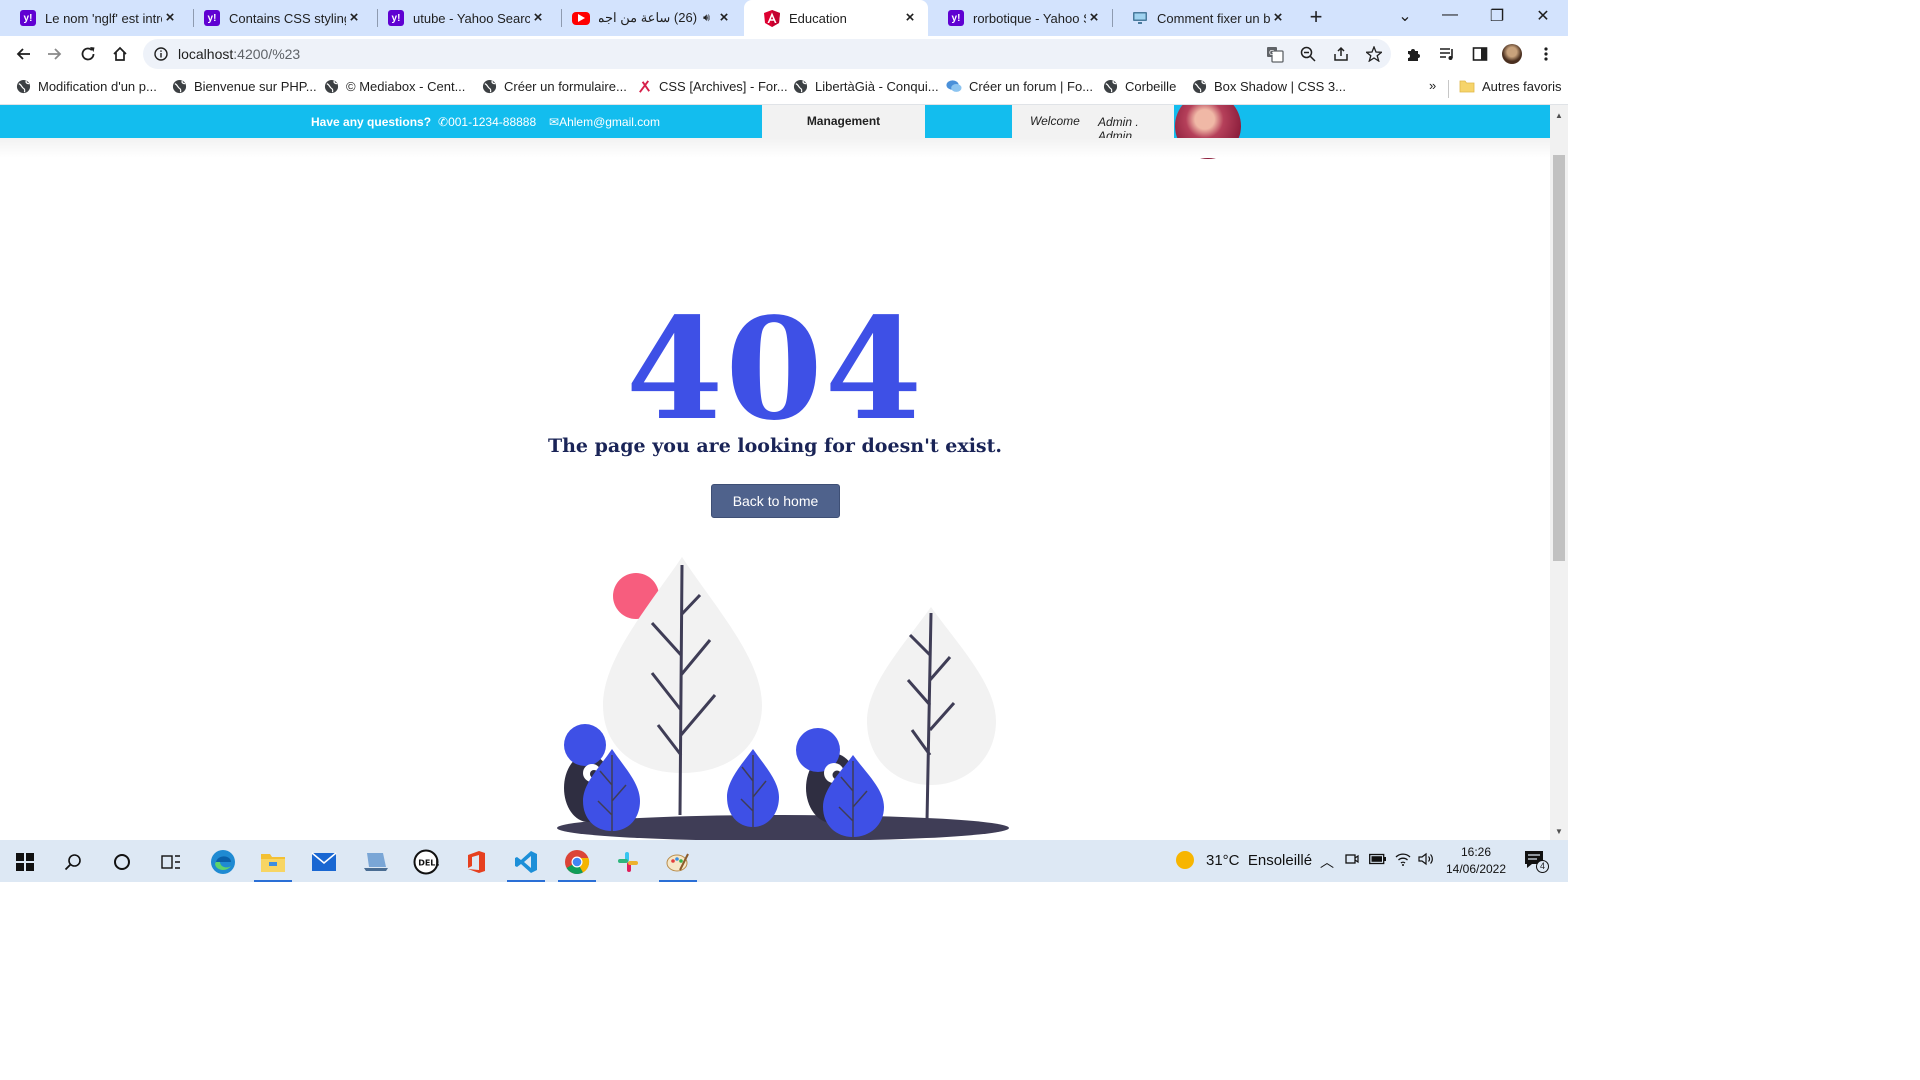 The image size is (1920, 1080). Describe the element at coordinates (1378, 860) in the screenshot. I see `battery-icon` at that location.